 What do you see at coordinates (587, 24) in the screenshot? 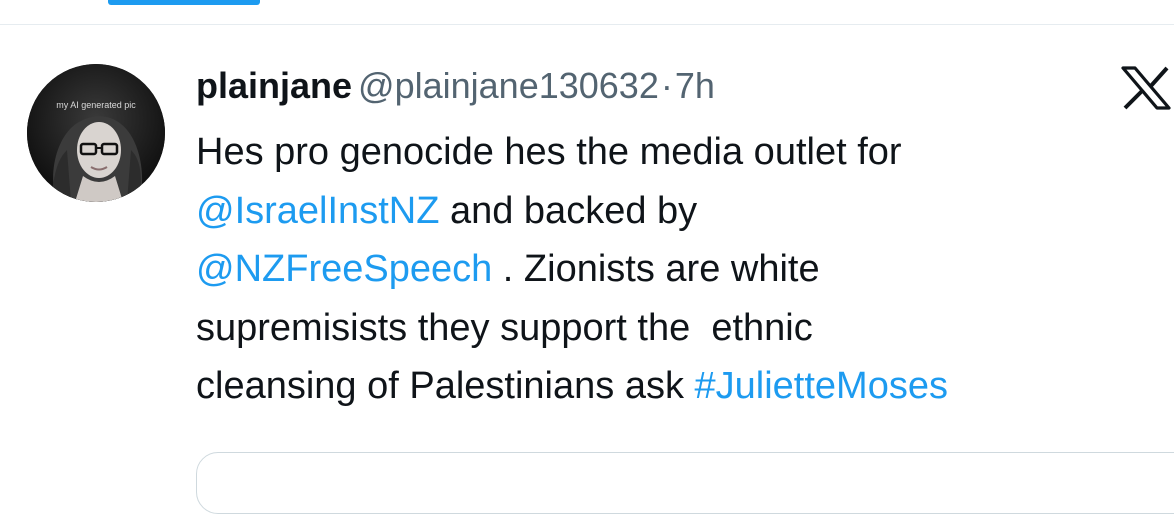
I see `divider` at bounding box center [587, 24].